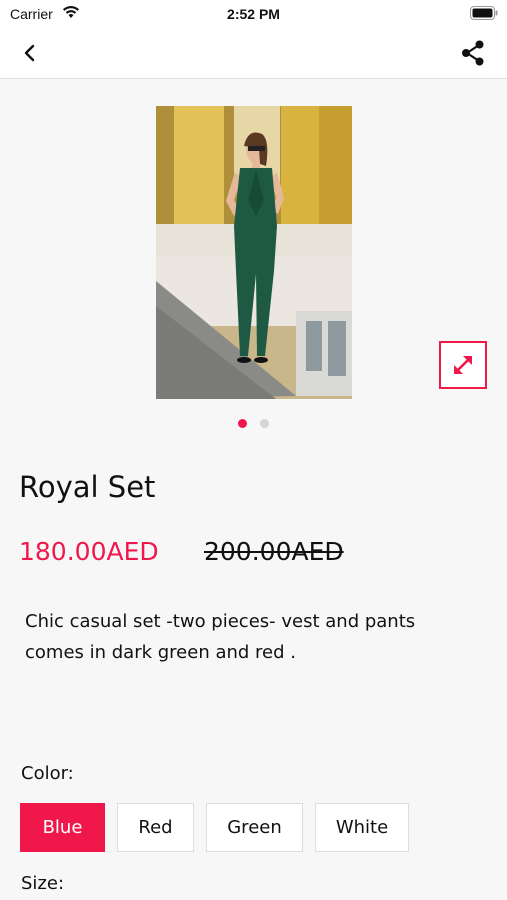  I want to click on expand-button, so click(463, 365).